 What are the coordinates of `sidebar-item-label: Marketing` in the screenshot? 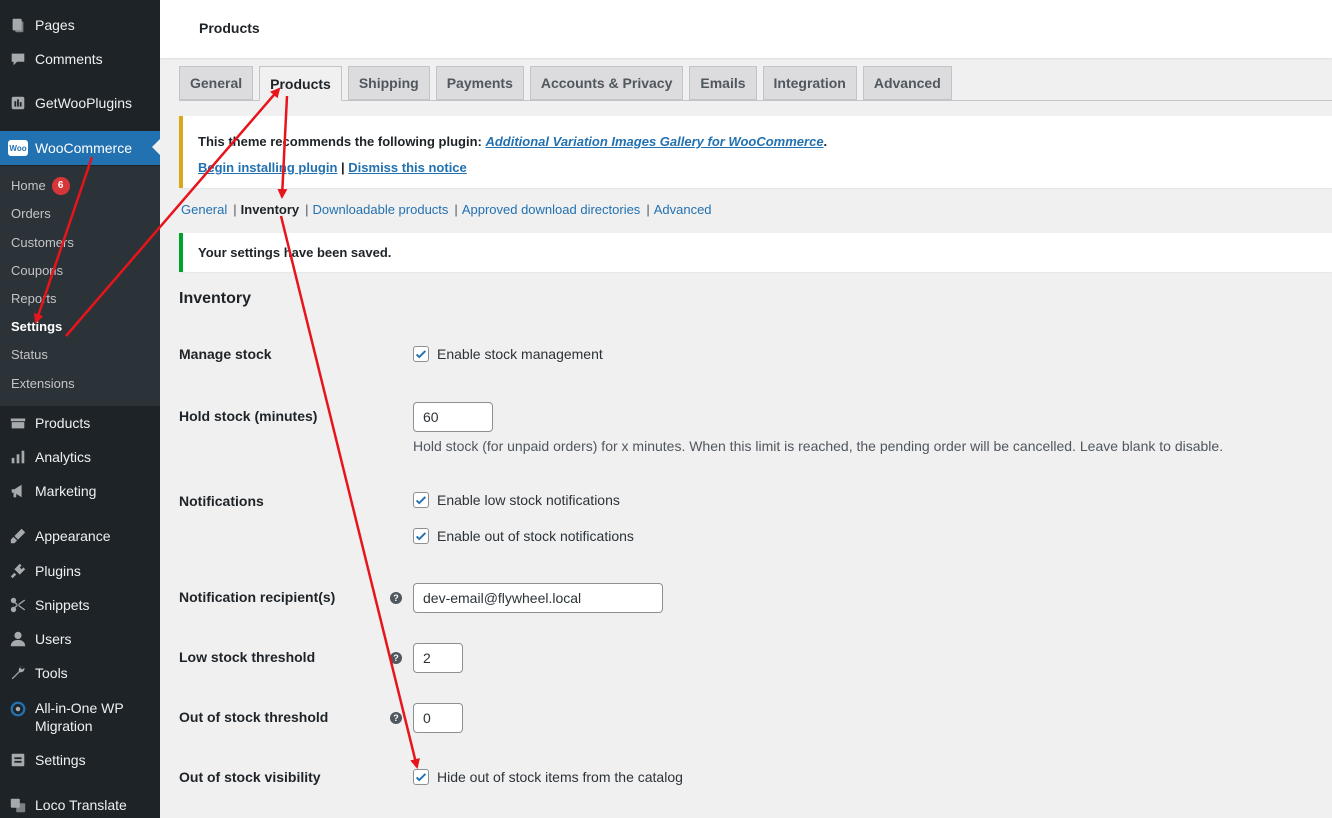 It's located at (66, 491).